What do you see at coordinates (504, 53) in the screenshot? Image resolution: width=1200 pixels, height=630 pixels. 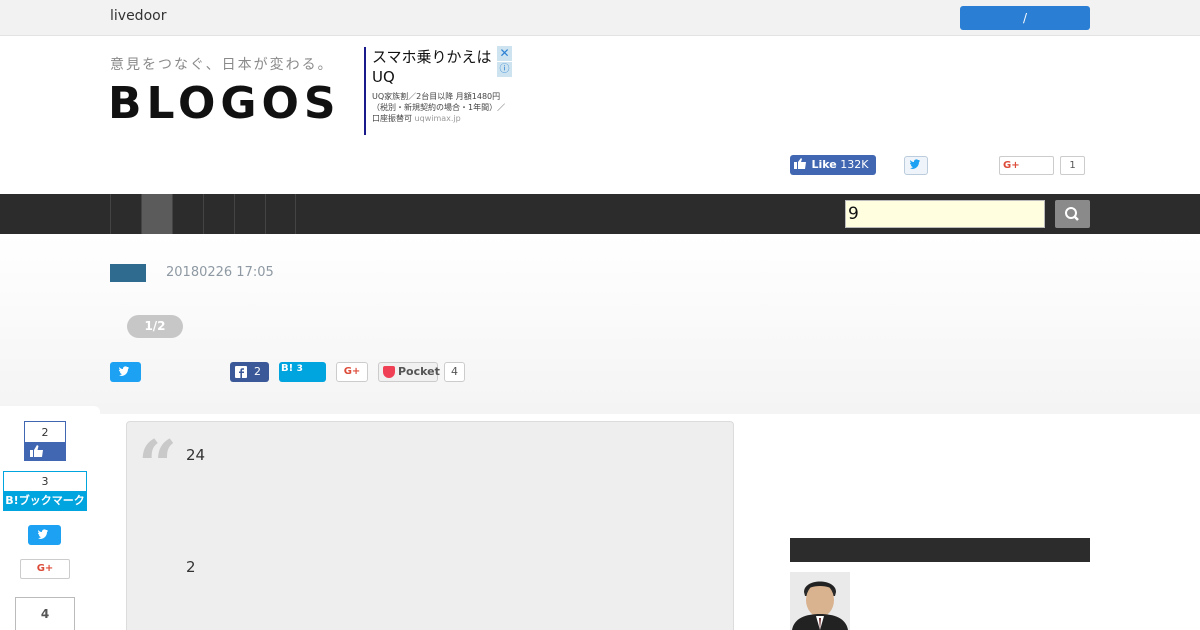 I see `close-icon: ✕` at bounding box center [504, 53].